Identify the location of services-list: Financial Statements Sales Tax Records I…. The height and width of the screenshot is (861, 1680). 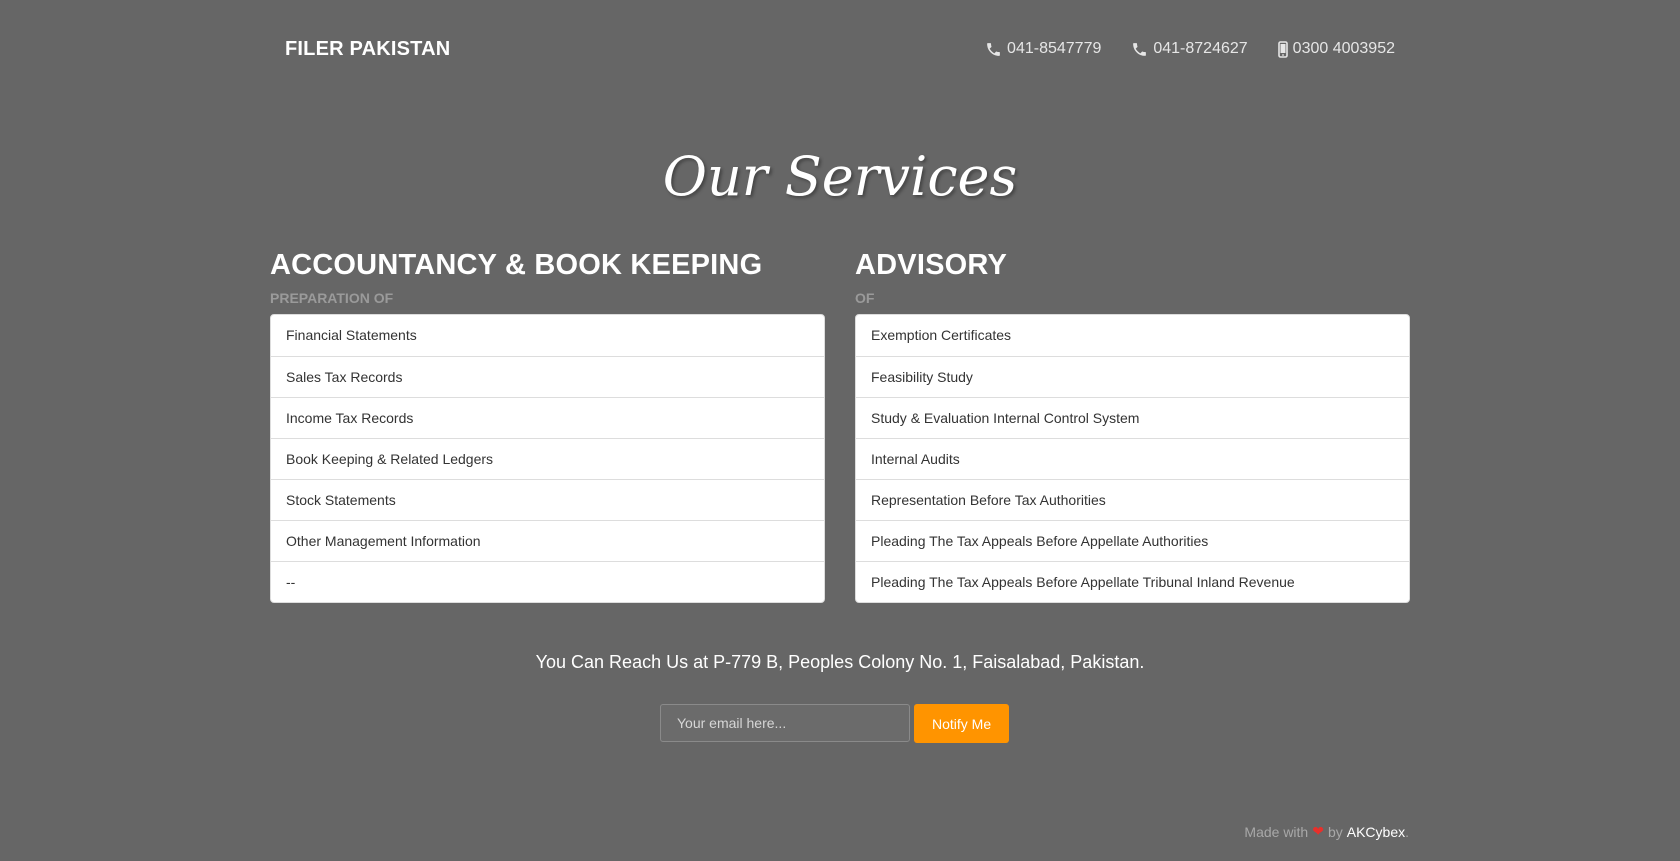
(547, 458).